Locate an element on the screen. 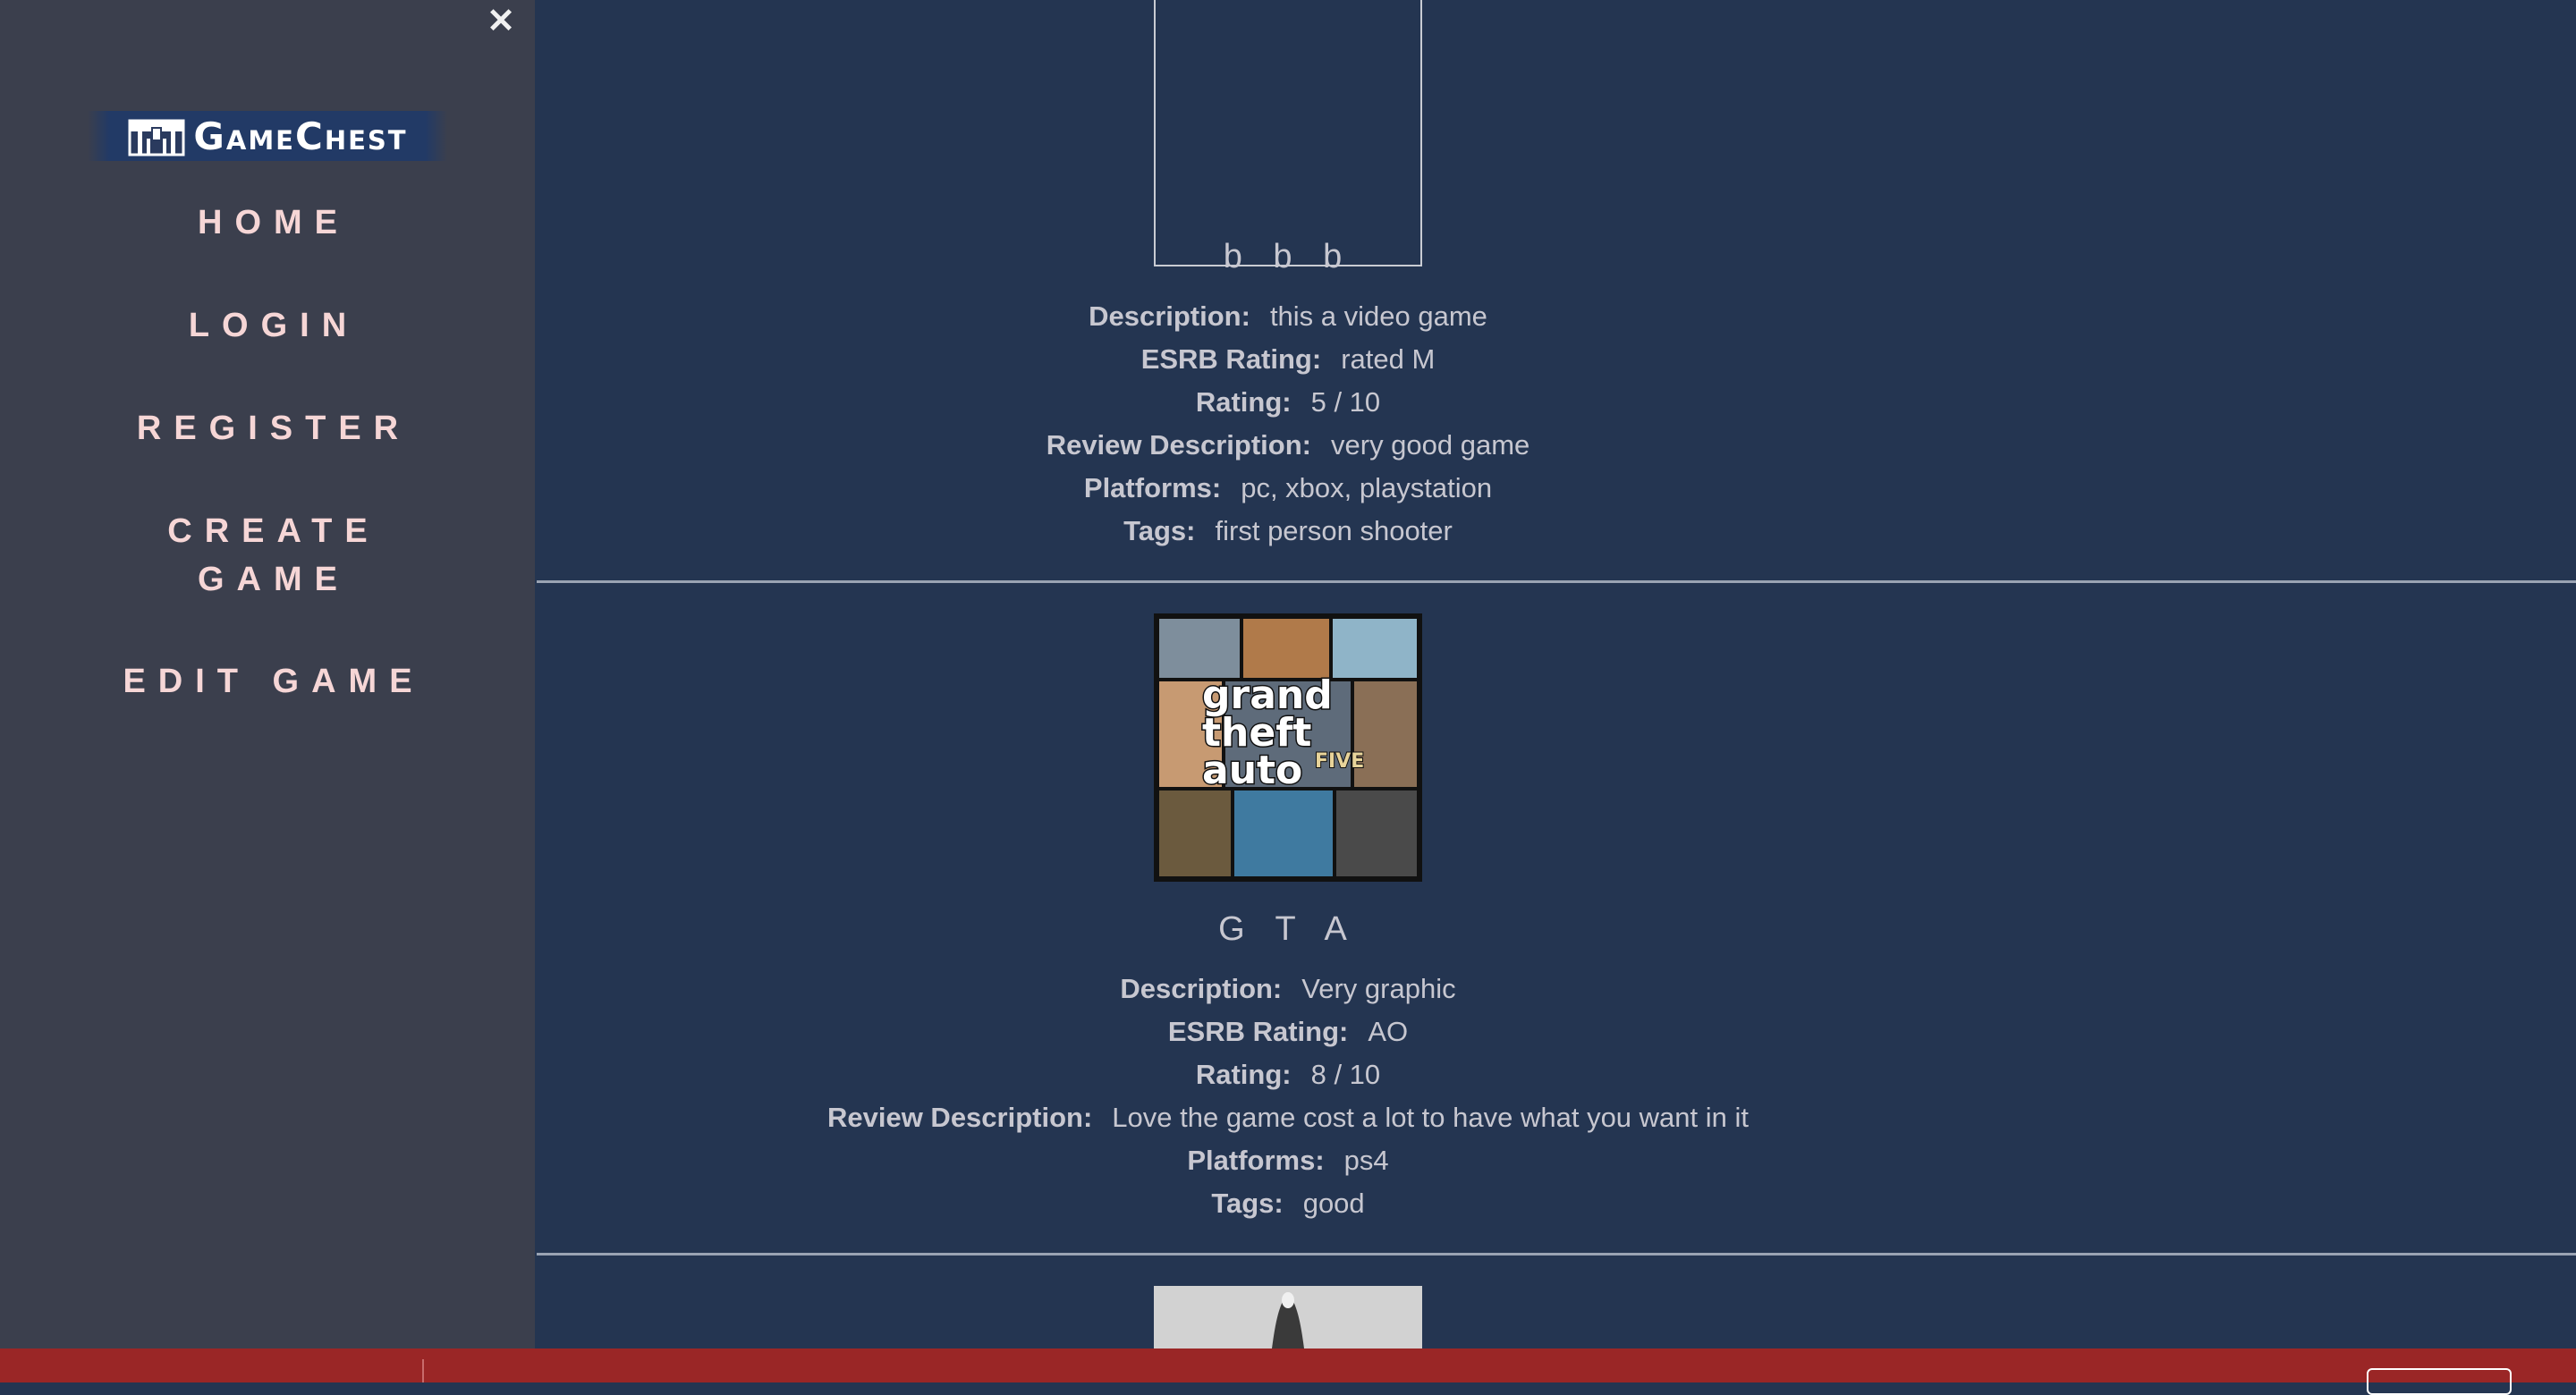 This screenshot has width=2576, height=1395. nav-item-edit-game: EDIT GAME is located at coordinates (267, 681).